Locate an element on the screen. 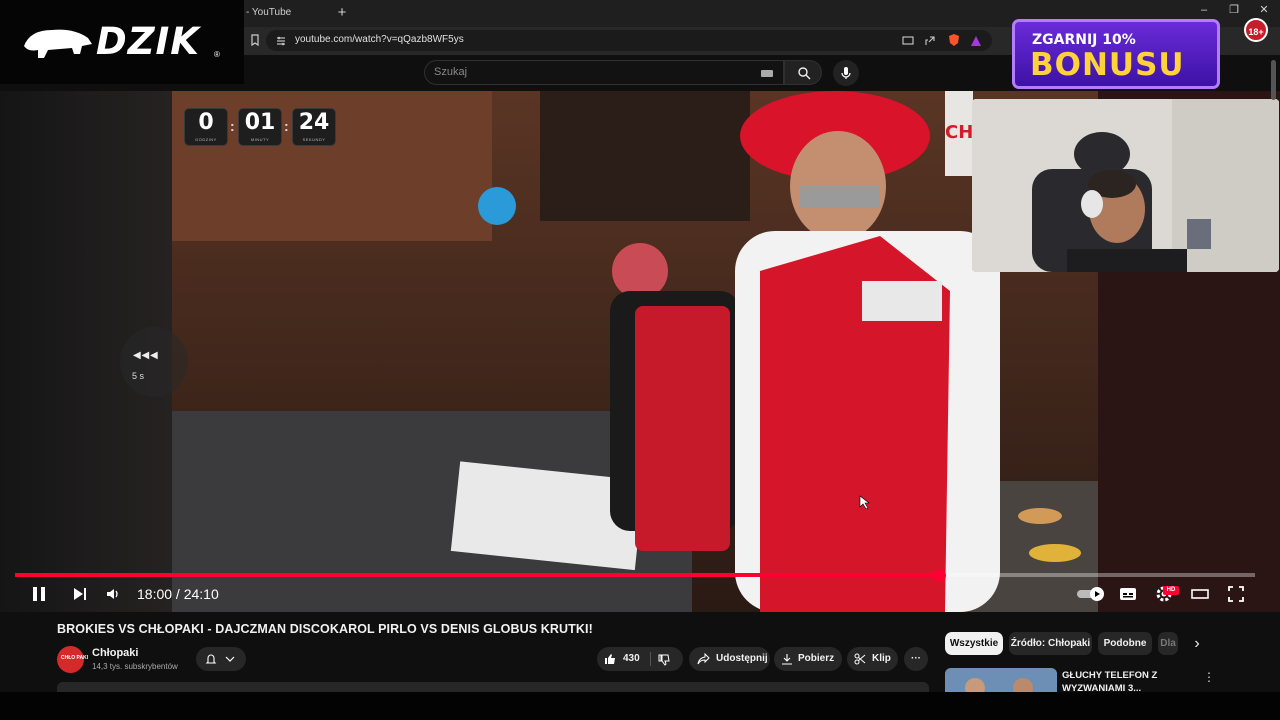 This screenshot has width=1280, height=720. boar-icon is located at coordinates (58, 43).